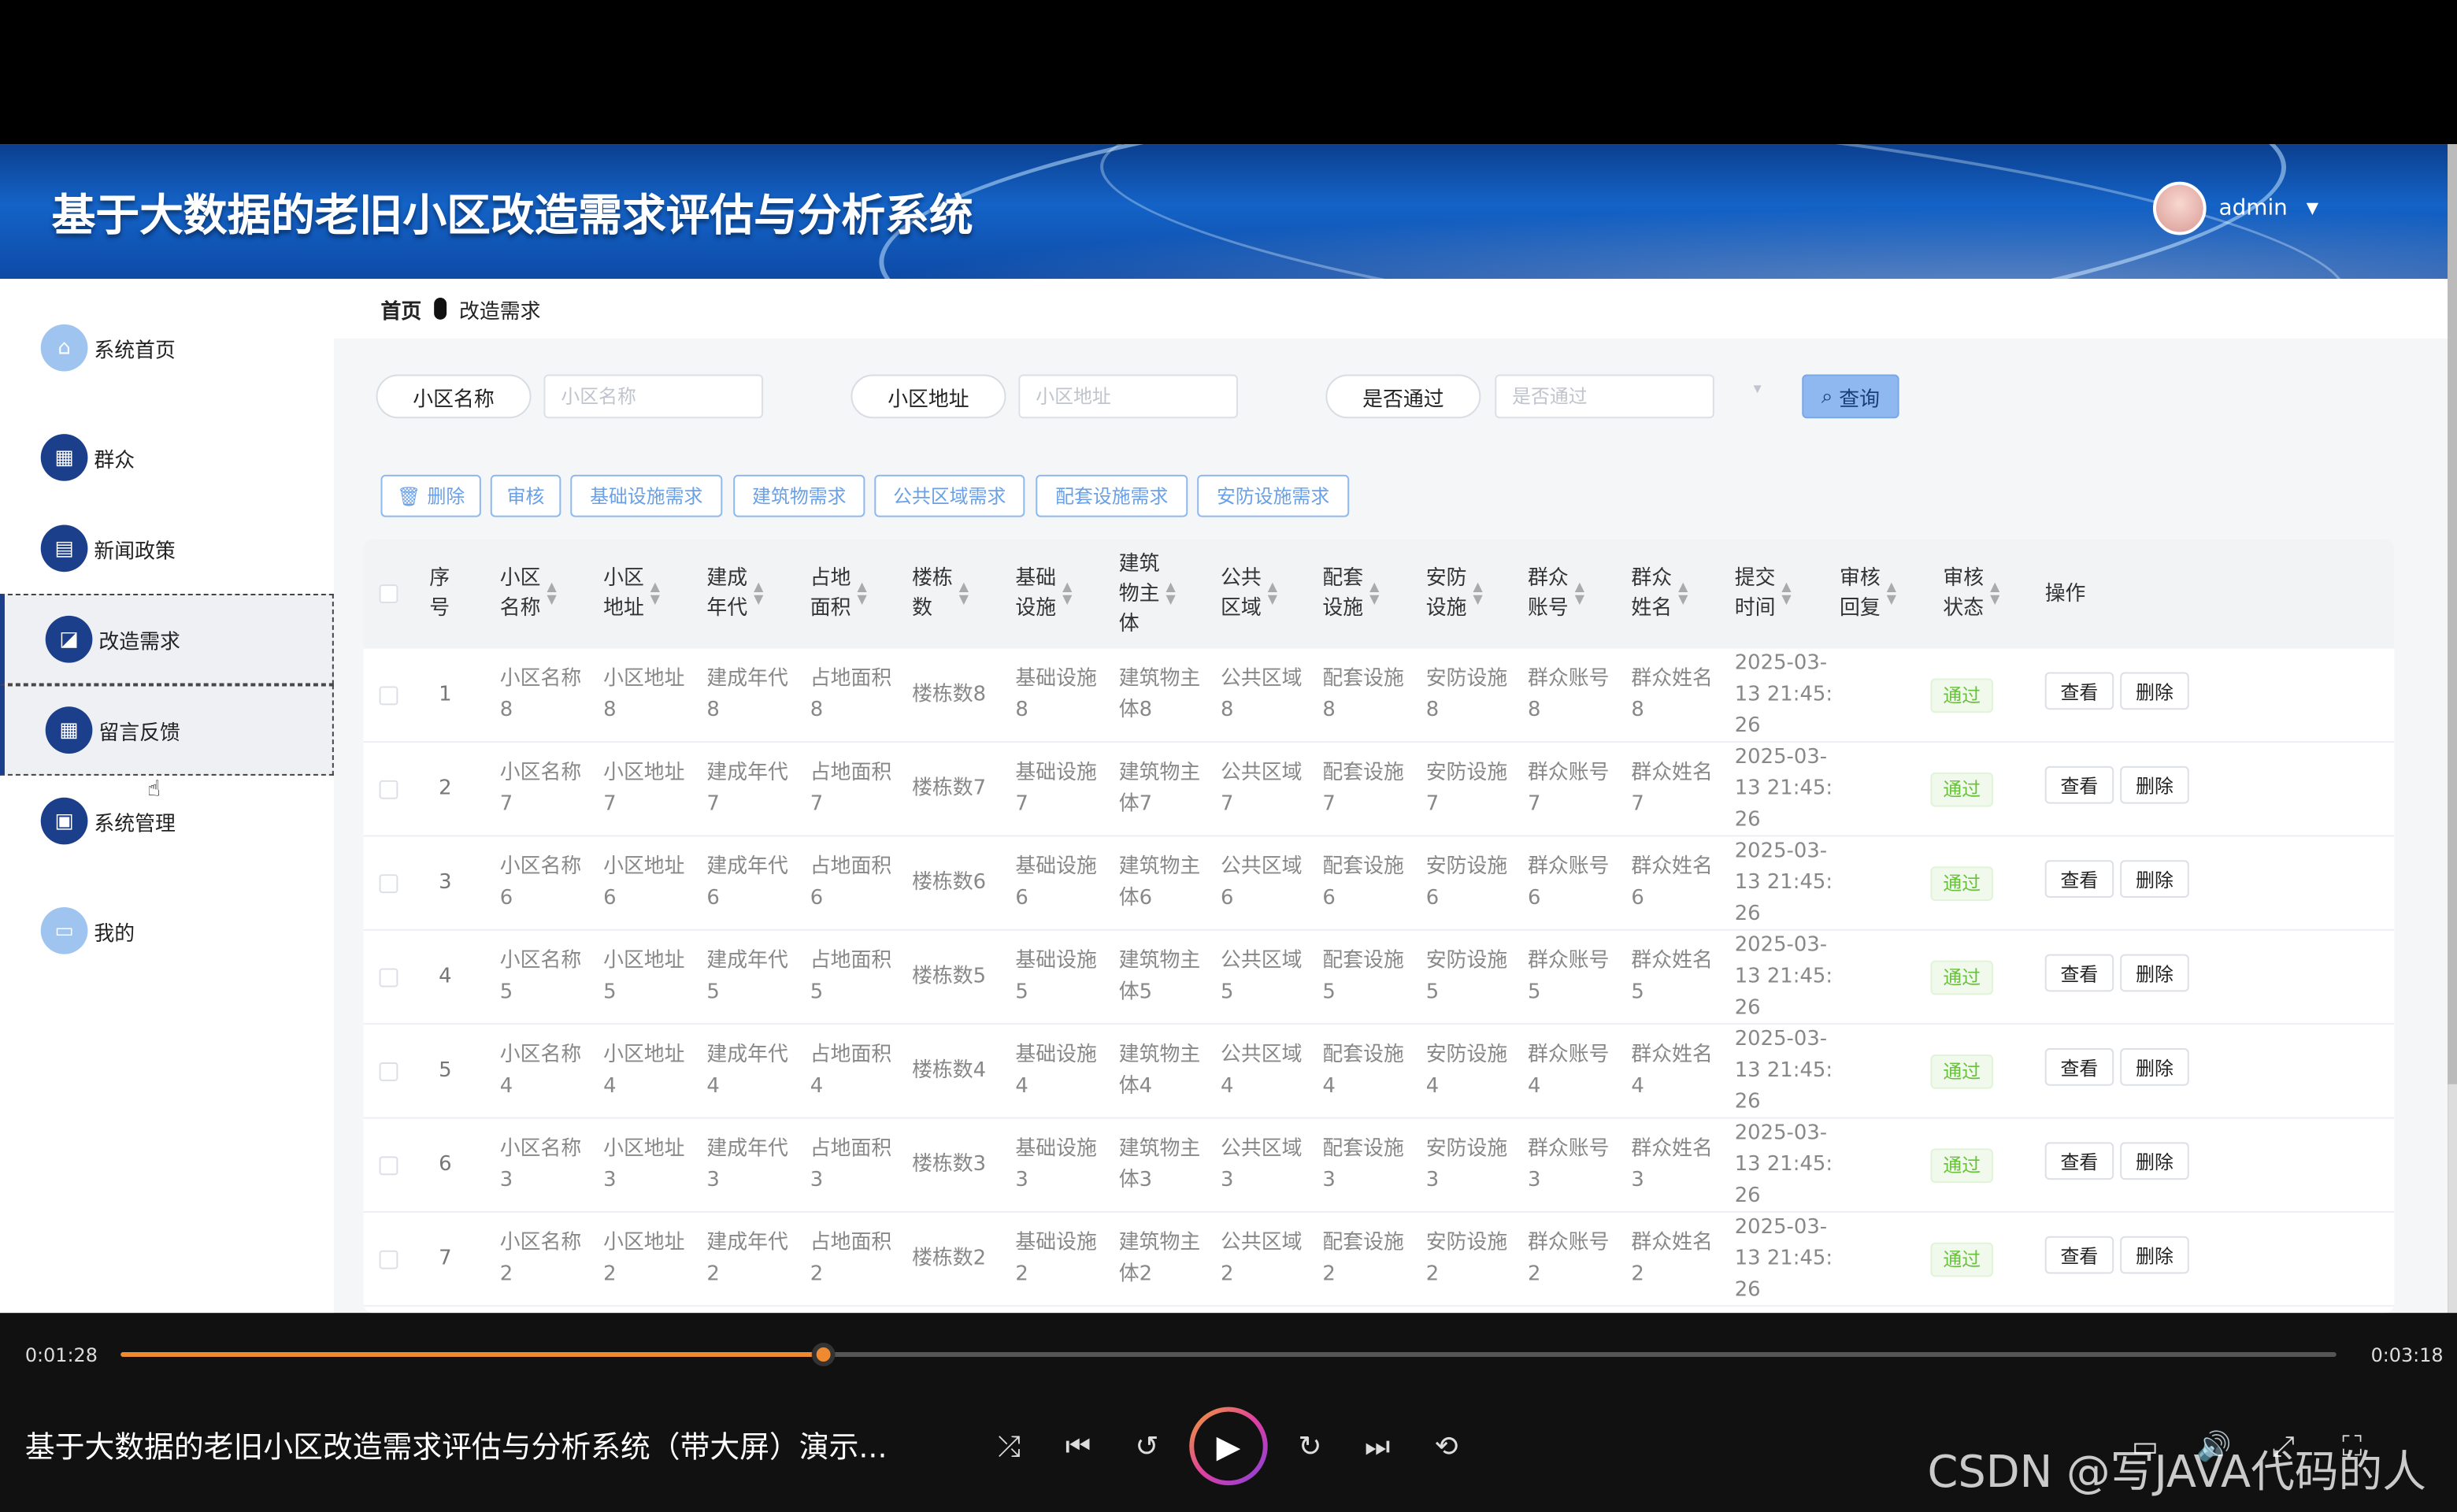 Image resolution: width=2457 pixels, height=1512 pixels. Describe the element at coordinates (1377, 1446) in the screenshot. I see `next-icon: ⏭` at that location.